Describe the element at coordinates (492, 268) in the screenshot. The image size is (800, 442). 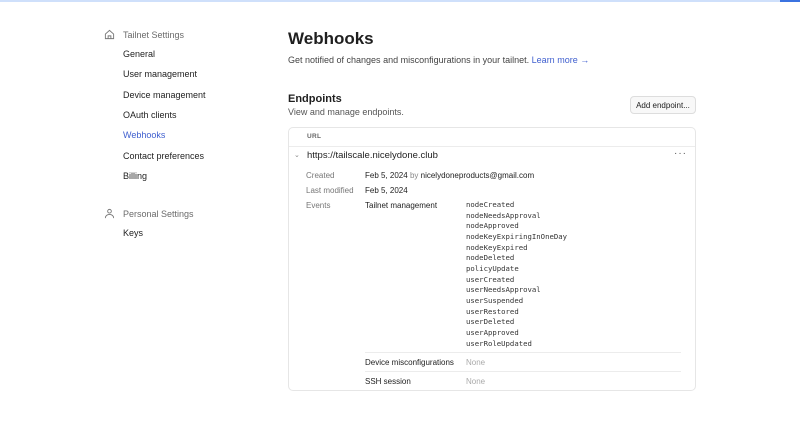
I see `event-item: policyUpdate` at that location.